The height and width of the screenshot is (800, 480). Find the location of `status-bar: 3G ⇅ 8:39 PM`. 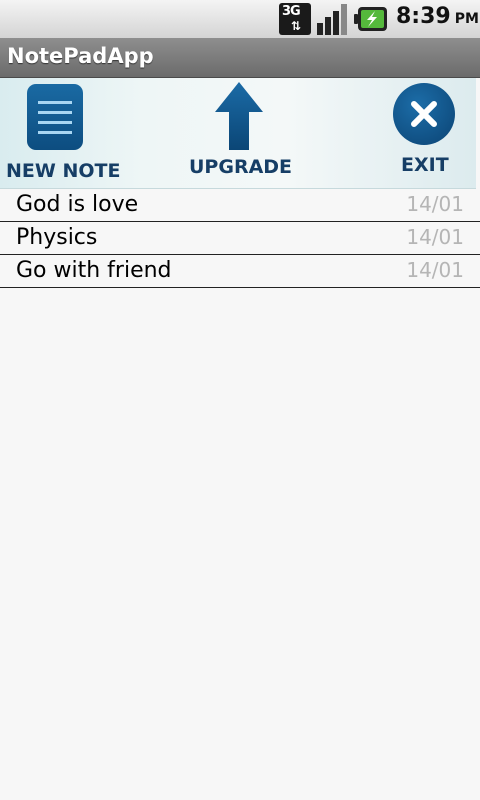

status-bar: 3G ⇅ 8:39 PM is located at coordinates (240, 19).